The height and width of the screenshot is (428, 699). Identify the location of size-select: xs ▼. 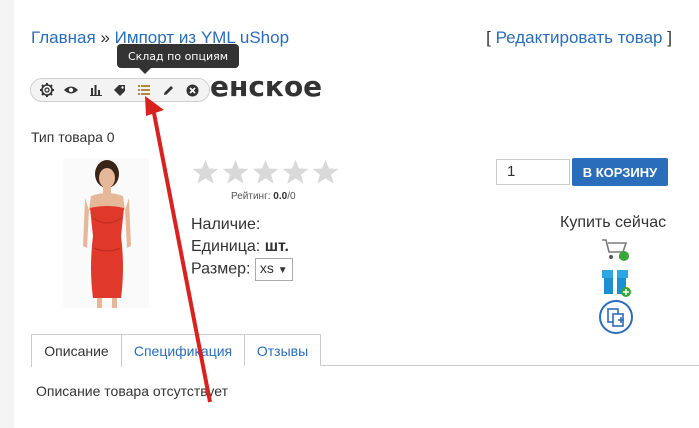
(273, 269).